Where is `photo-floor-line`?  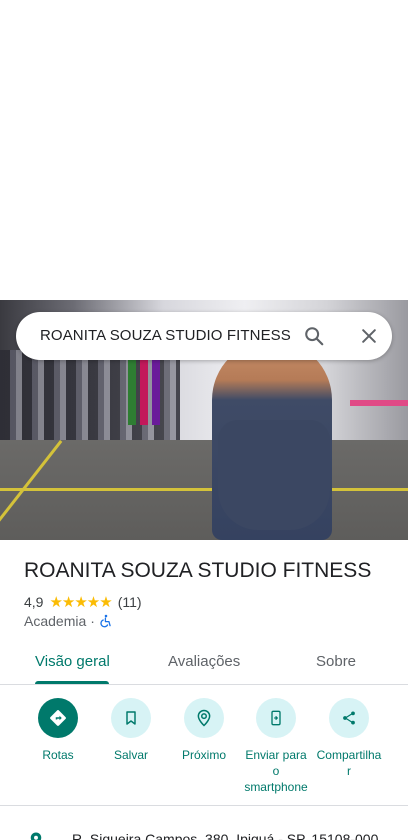
photo-floor-line is located at coordinates (204, 489).